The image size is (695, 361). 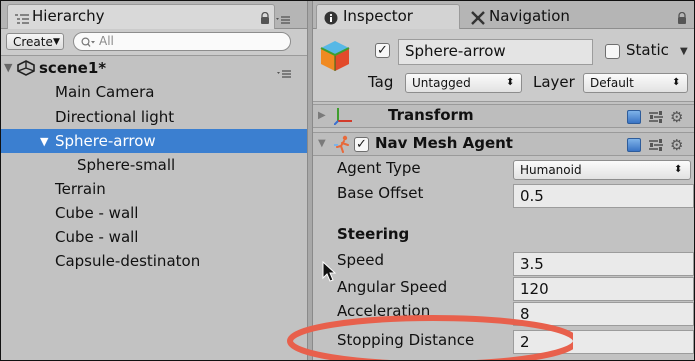 I want to click on navmesh-enabled-checkbox: ✓, so click(x=361, y=144).